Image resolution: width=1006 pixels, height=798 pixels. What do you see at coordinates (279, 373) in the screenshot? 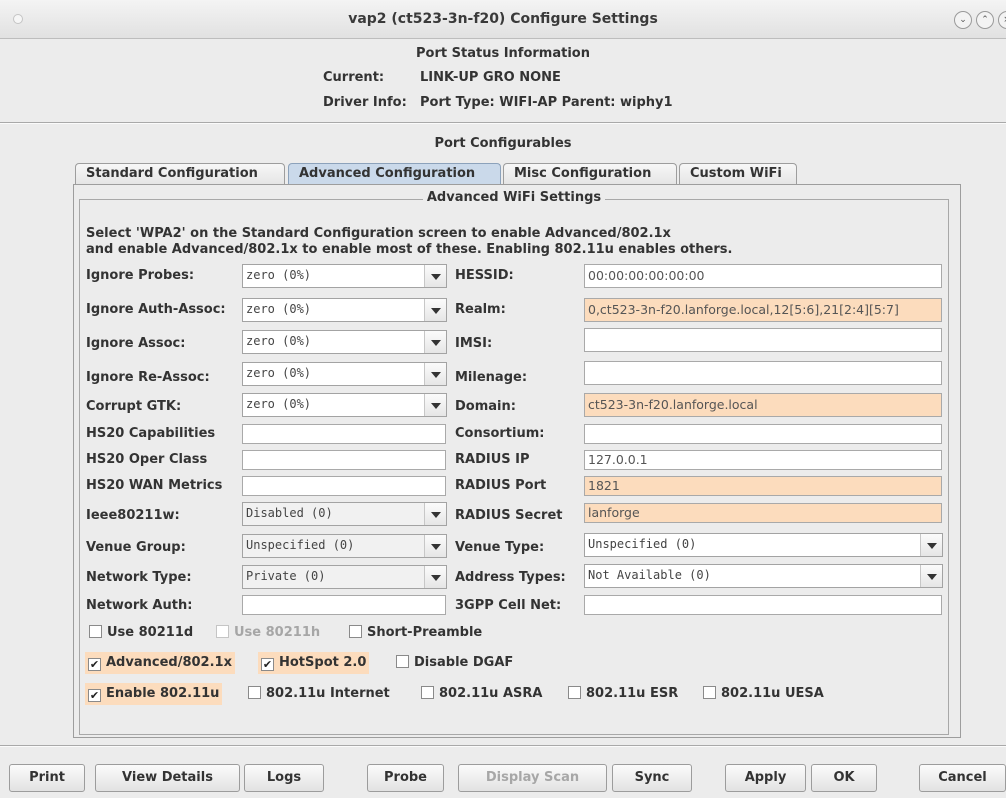
I see `ignore-reassoc-value: zero (0%)` at bounding box center [279, 373].